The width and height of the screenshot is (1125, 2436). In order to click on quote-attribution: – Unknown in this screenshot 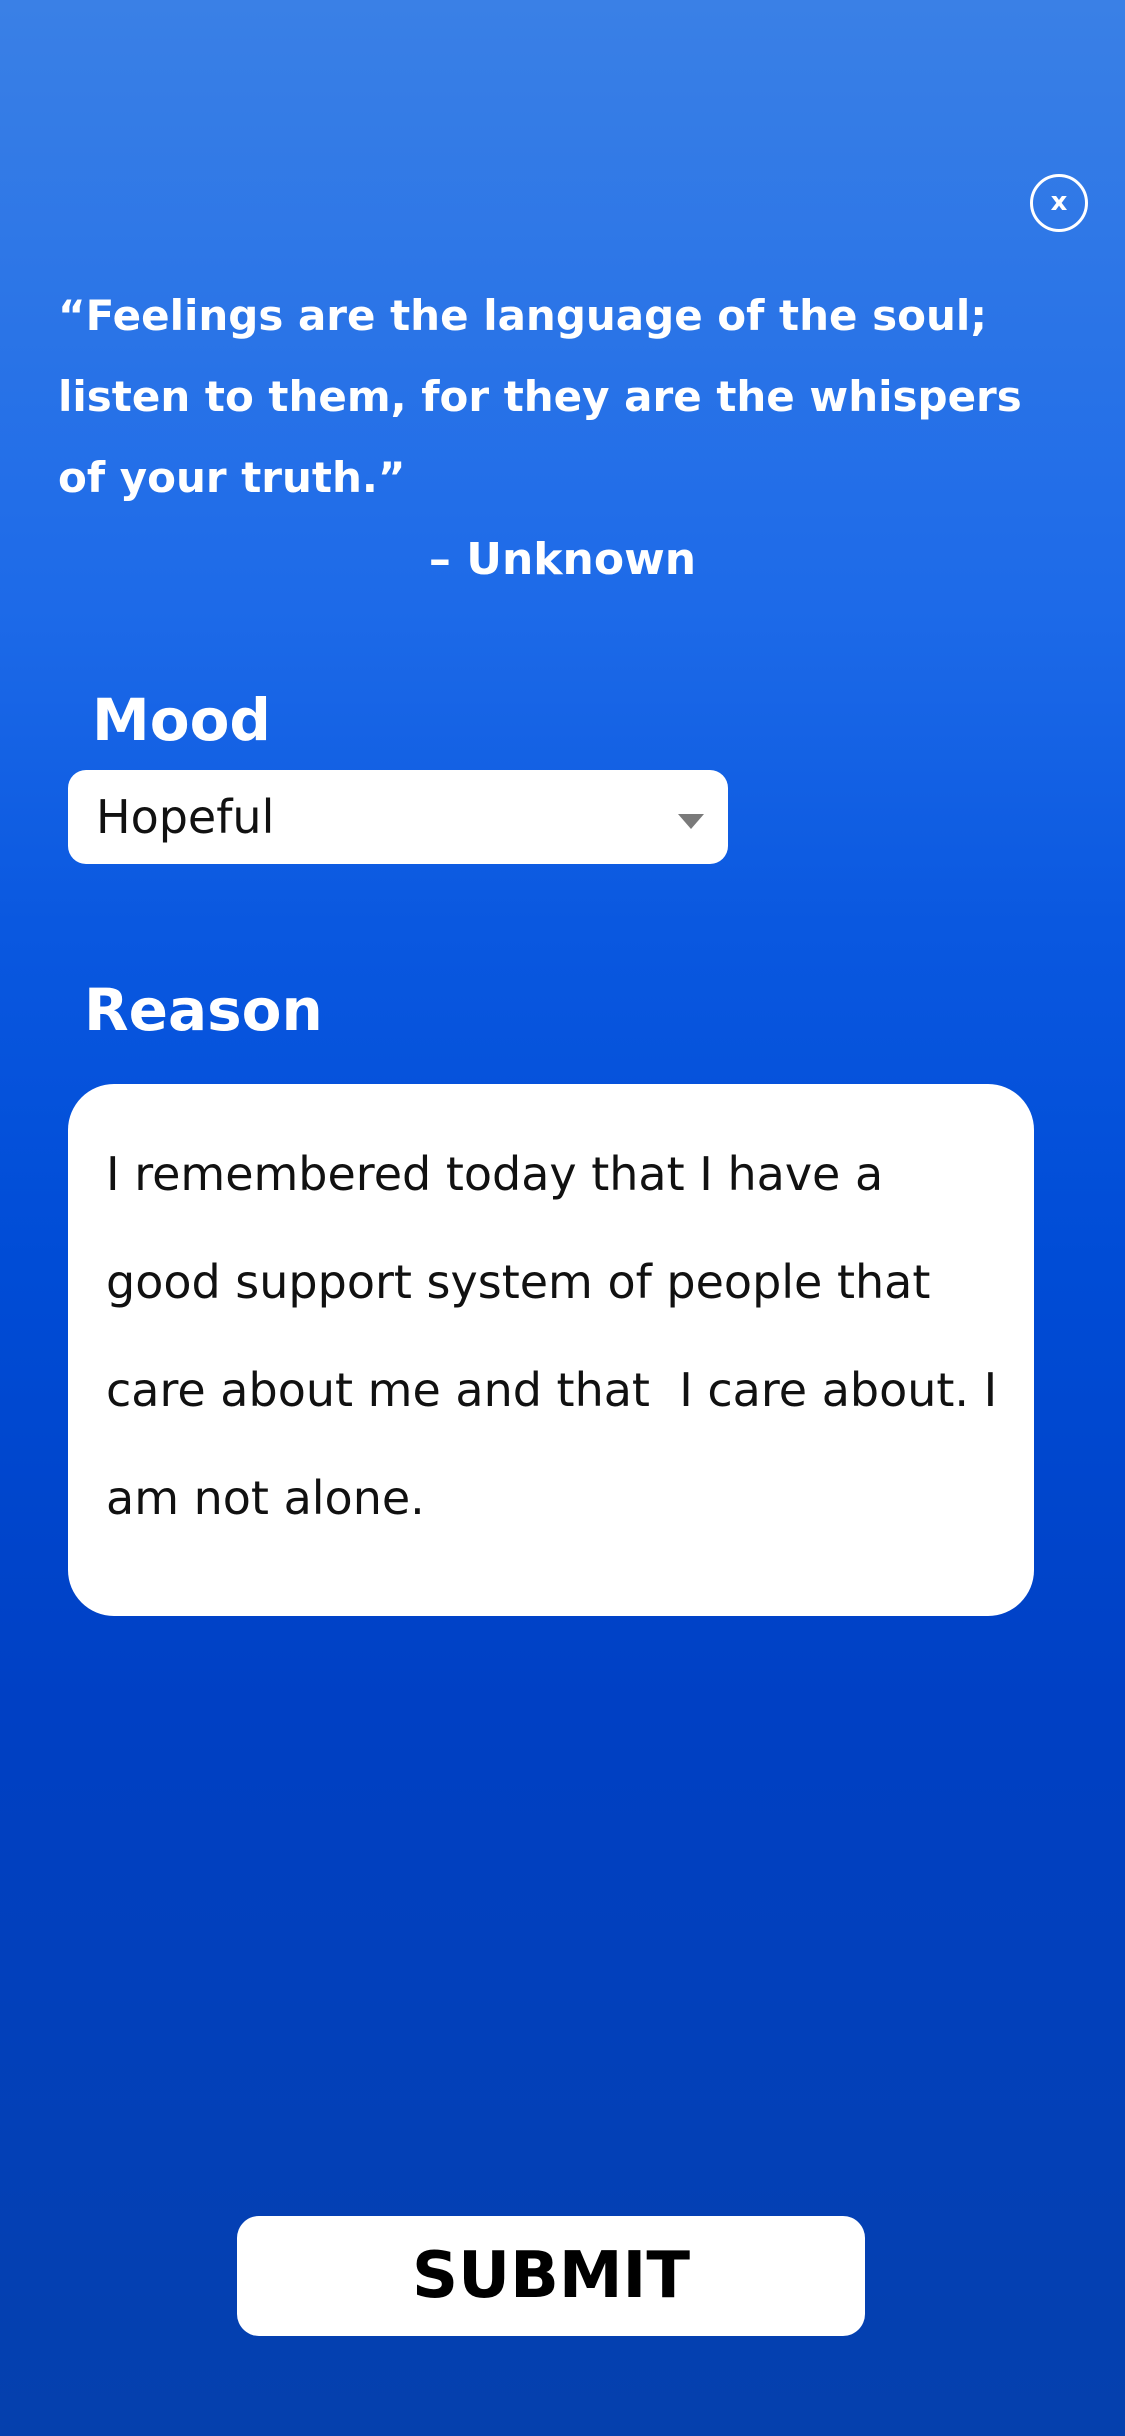, I will do `click(562, 559)`.